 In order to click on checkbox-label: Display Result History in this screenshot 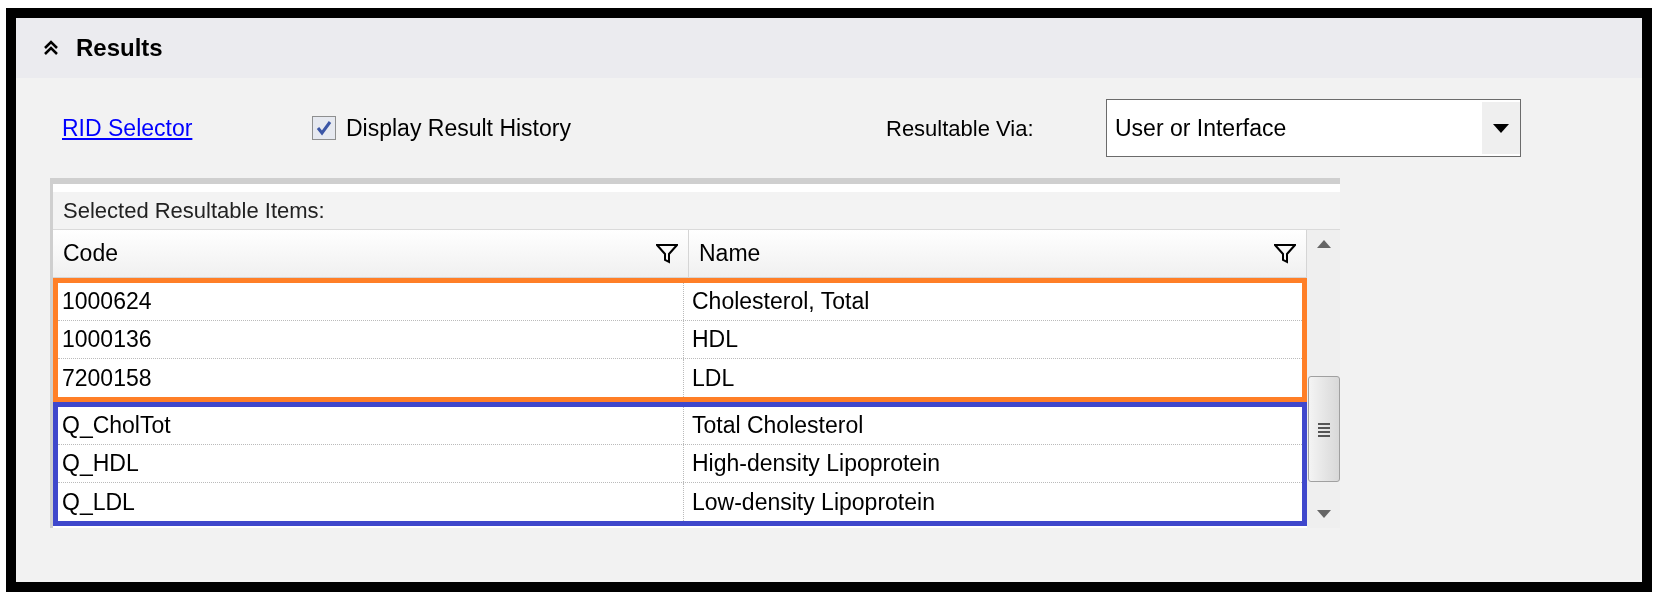, I will do `click(458, 128)`.